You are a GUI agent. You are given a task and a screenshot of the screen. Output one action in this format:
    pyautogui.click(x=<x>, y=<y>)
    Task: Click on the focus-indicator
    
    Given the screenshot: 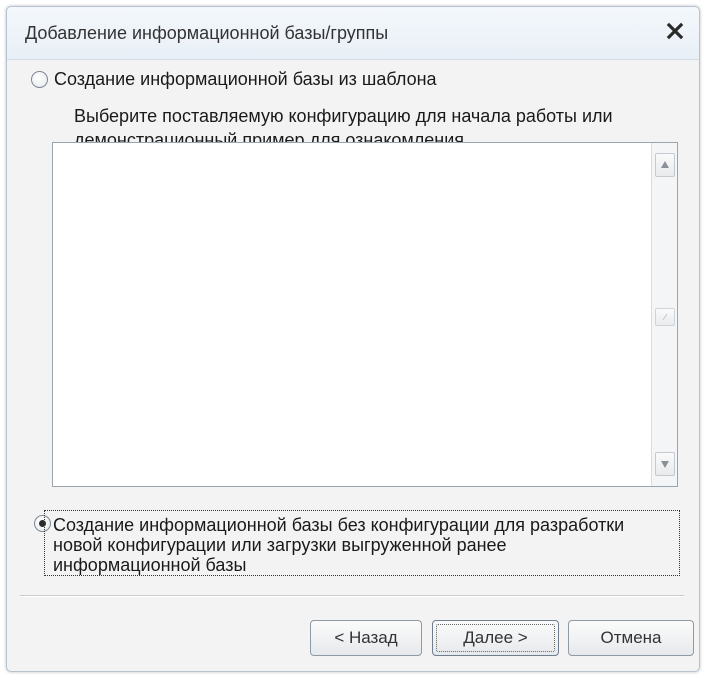 What is the action you would take?
    pyautogui.click(x=495, y=638)
    